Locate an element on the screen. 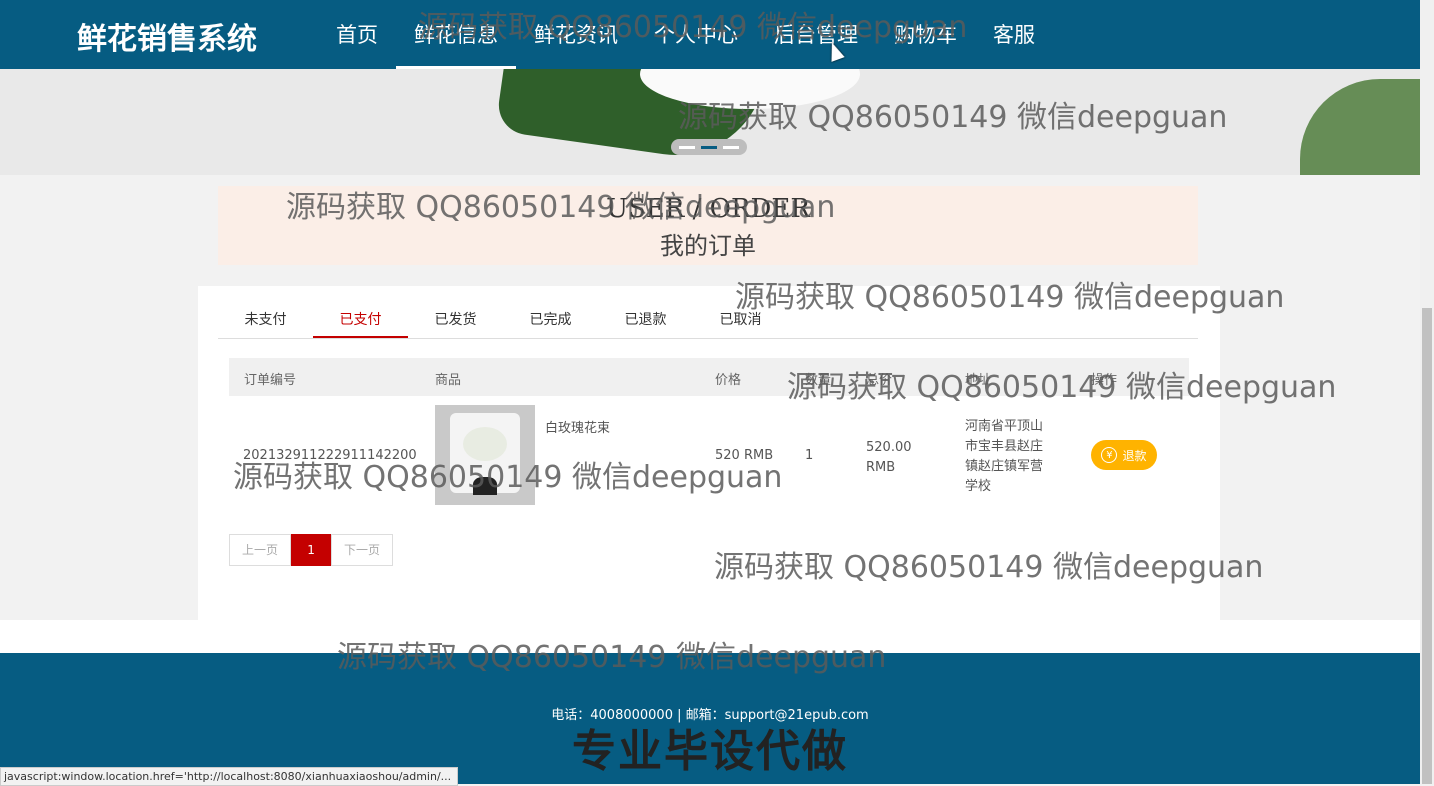 This screenshot has width=1434, height=786. page-scrollbar is located at coordinates (1427, 392).